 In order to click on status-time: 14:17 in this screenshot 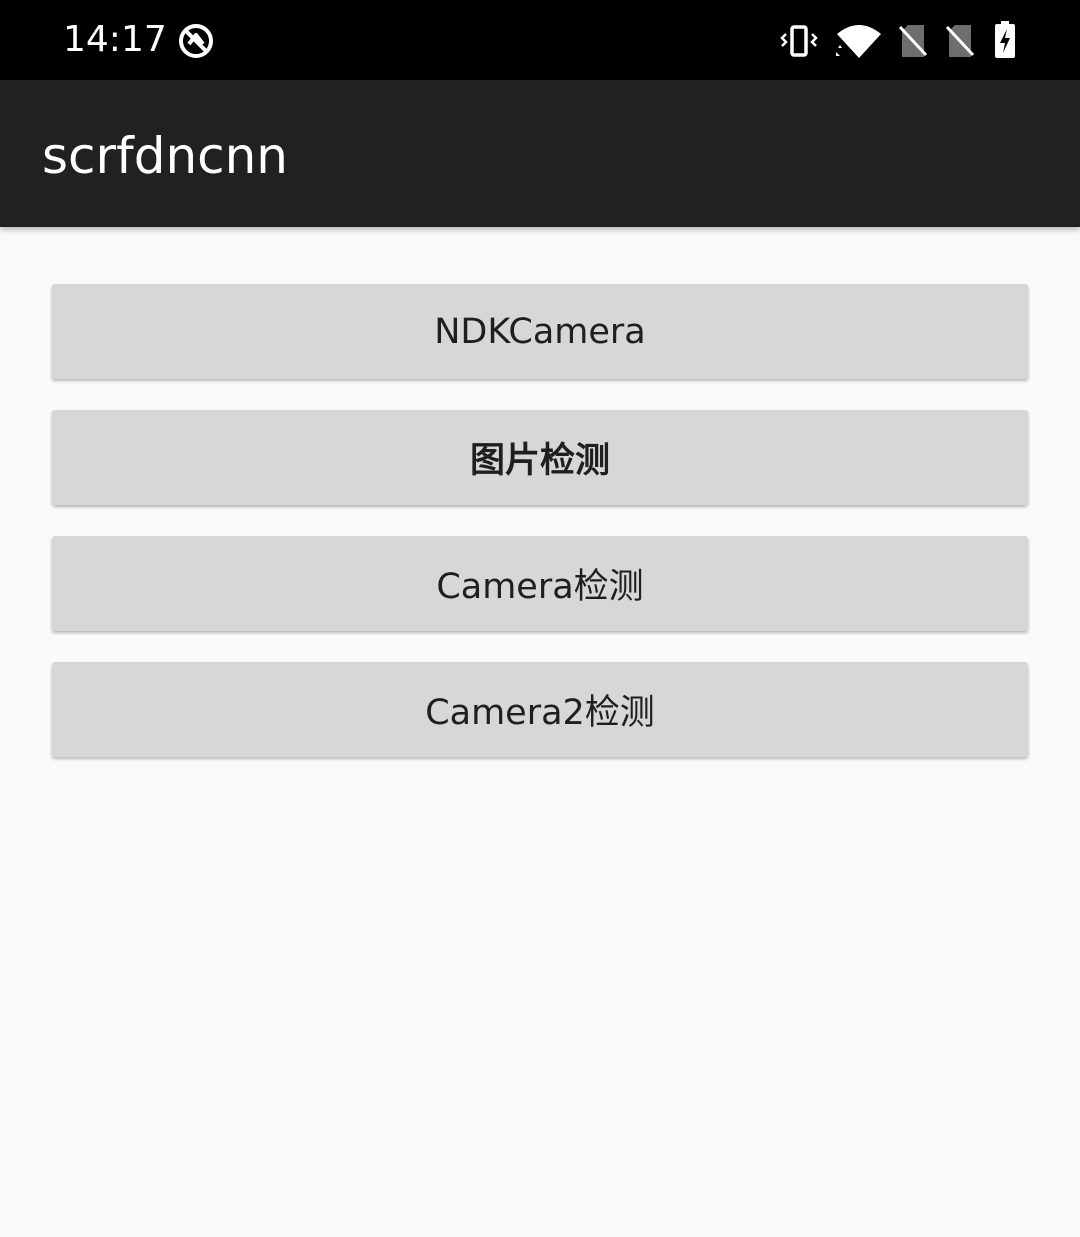, I will do `click(115, 39)`.